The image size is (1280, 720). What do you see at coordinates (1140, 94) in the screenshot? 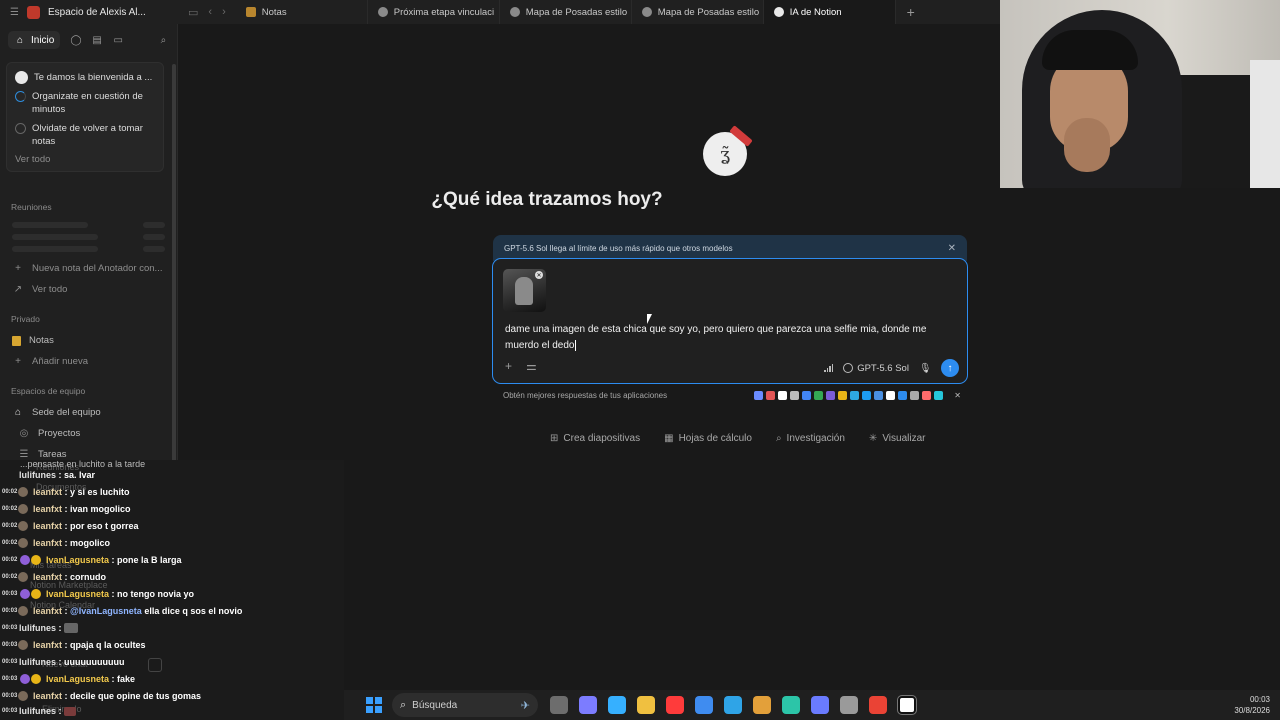
I see `webcam-overlay` at bounding box center [1140, 94].